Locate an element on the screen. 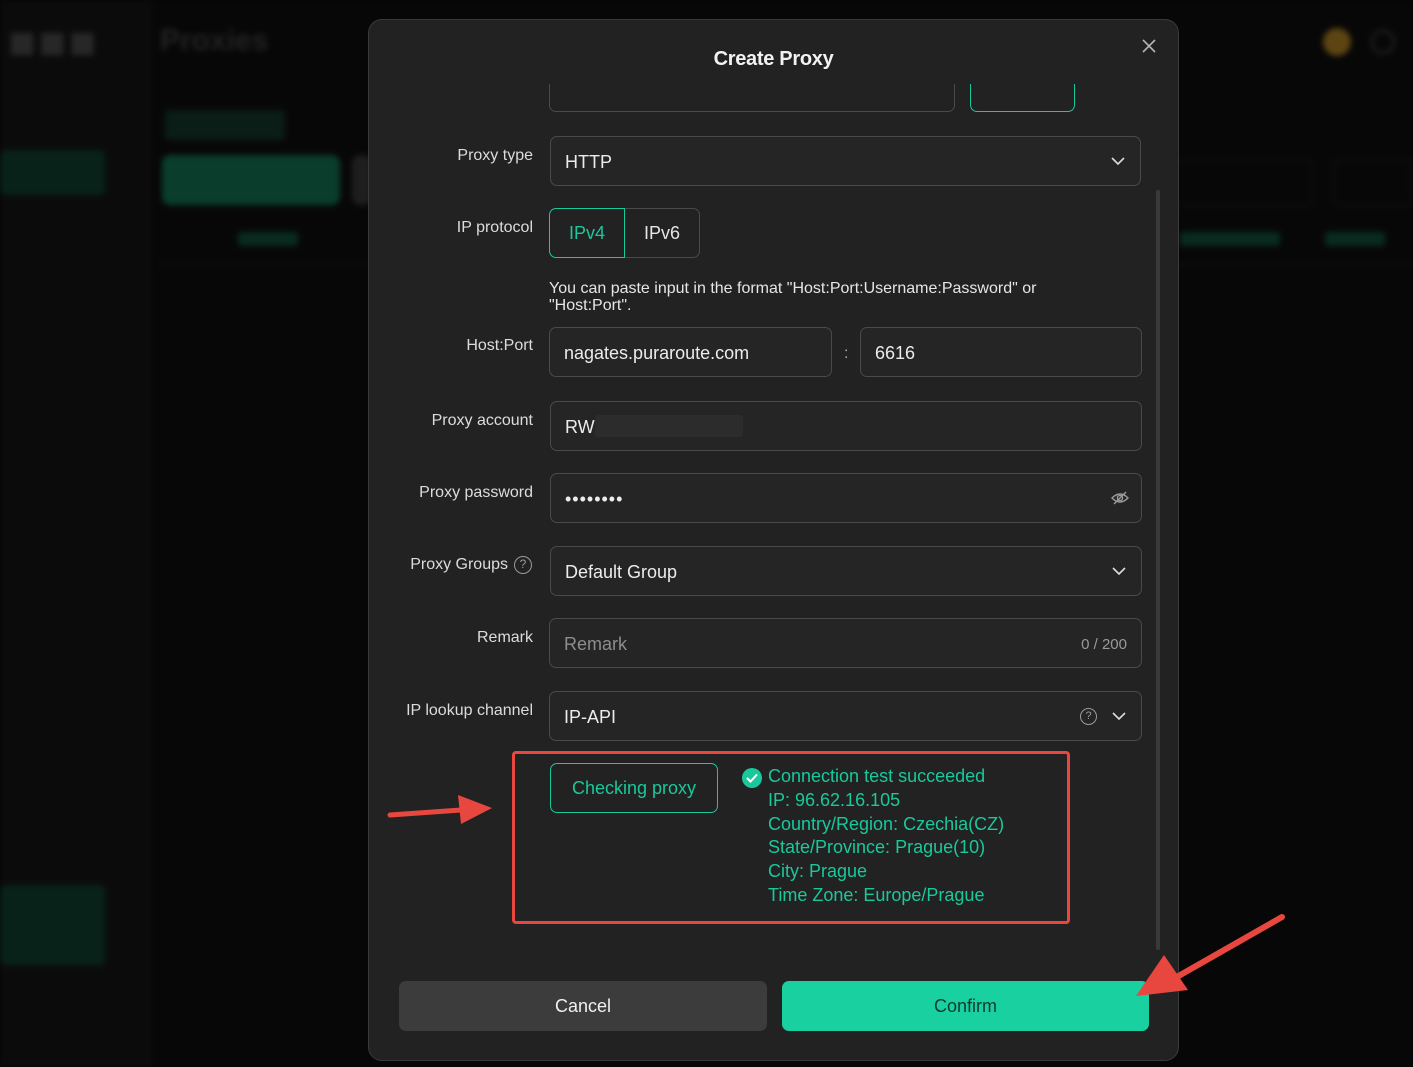 This screenshot has height=1067, width=1413. proxy-groups-value: Default Group is located at coordinates (621, 572).